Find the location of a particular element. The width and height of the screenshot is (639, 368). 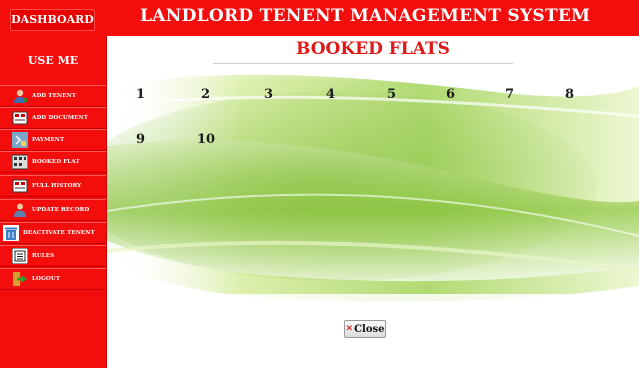

sidebar-item-logout: LOGOUT is located at coordinates (53, 279).